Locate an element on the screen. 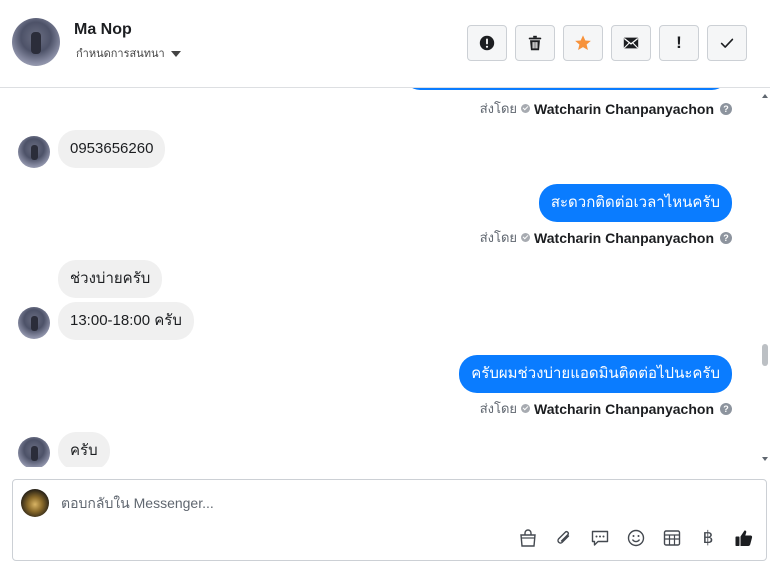 Image resolution: width=770 pixels, height=568 pixels. contact-name: Ma Nop is located at coordinates (103, 30).